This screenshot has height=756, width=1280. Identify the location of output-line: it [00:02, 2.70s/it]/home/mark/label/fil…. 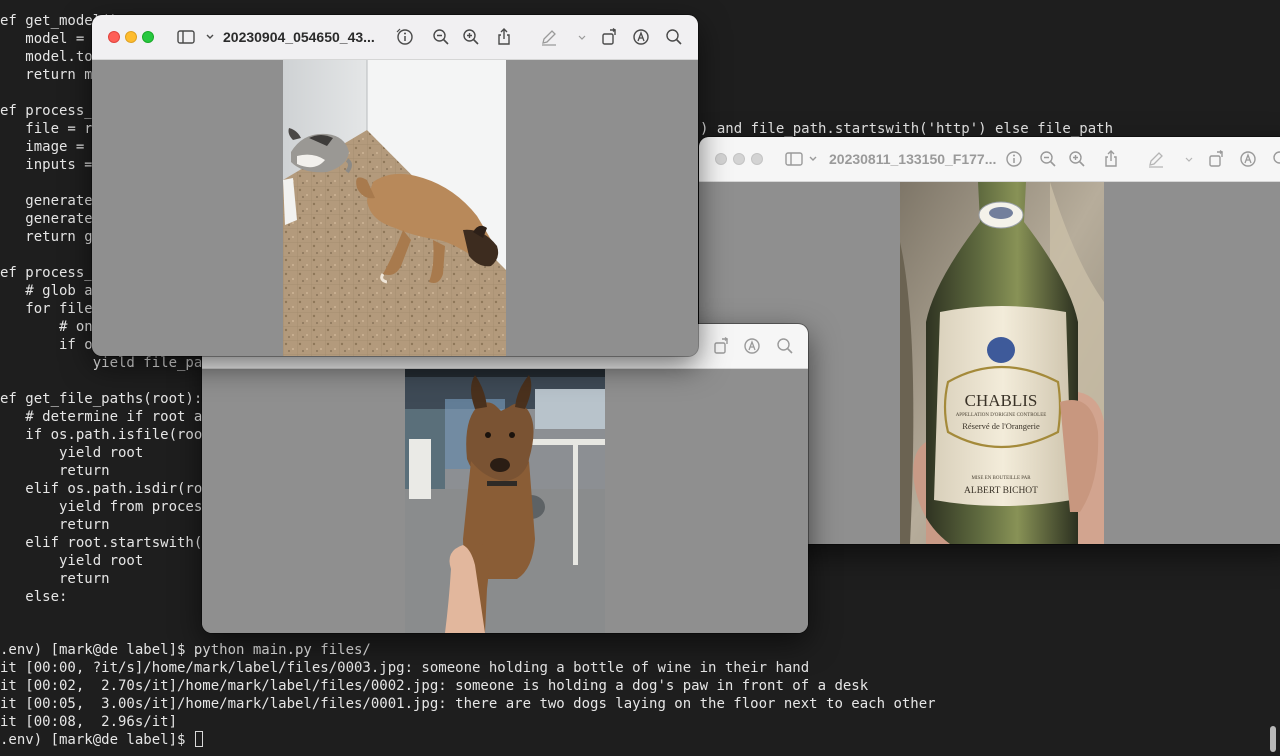
(434, 686).